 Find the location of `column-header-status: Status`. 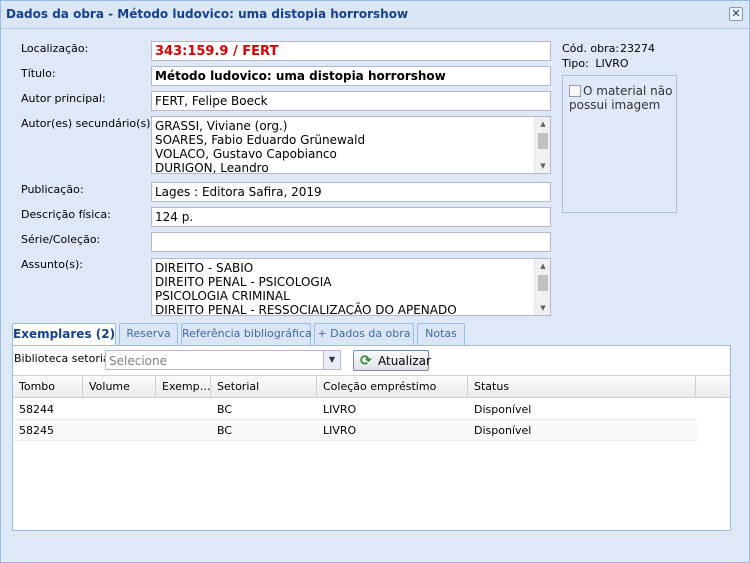

column-header-status: Status is located at coordinates (582, 387).